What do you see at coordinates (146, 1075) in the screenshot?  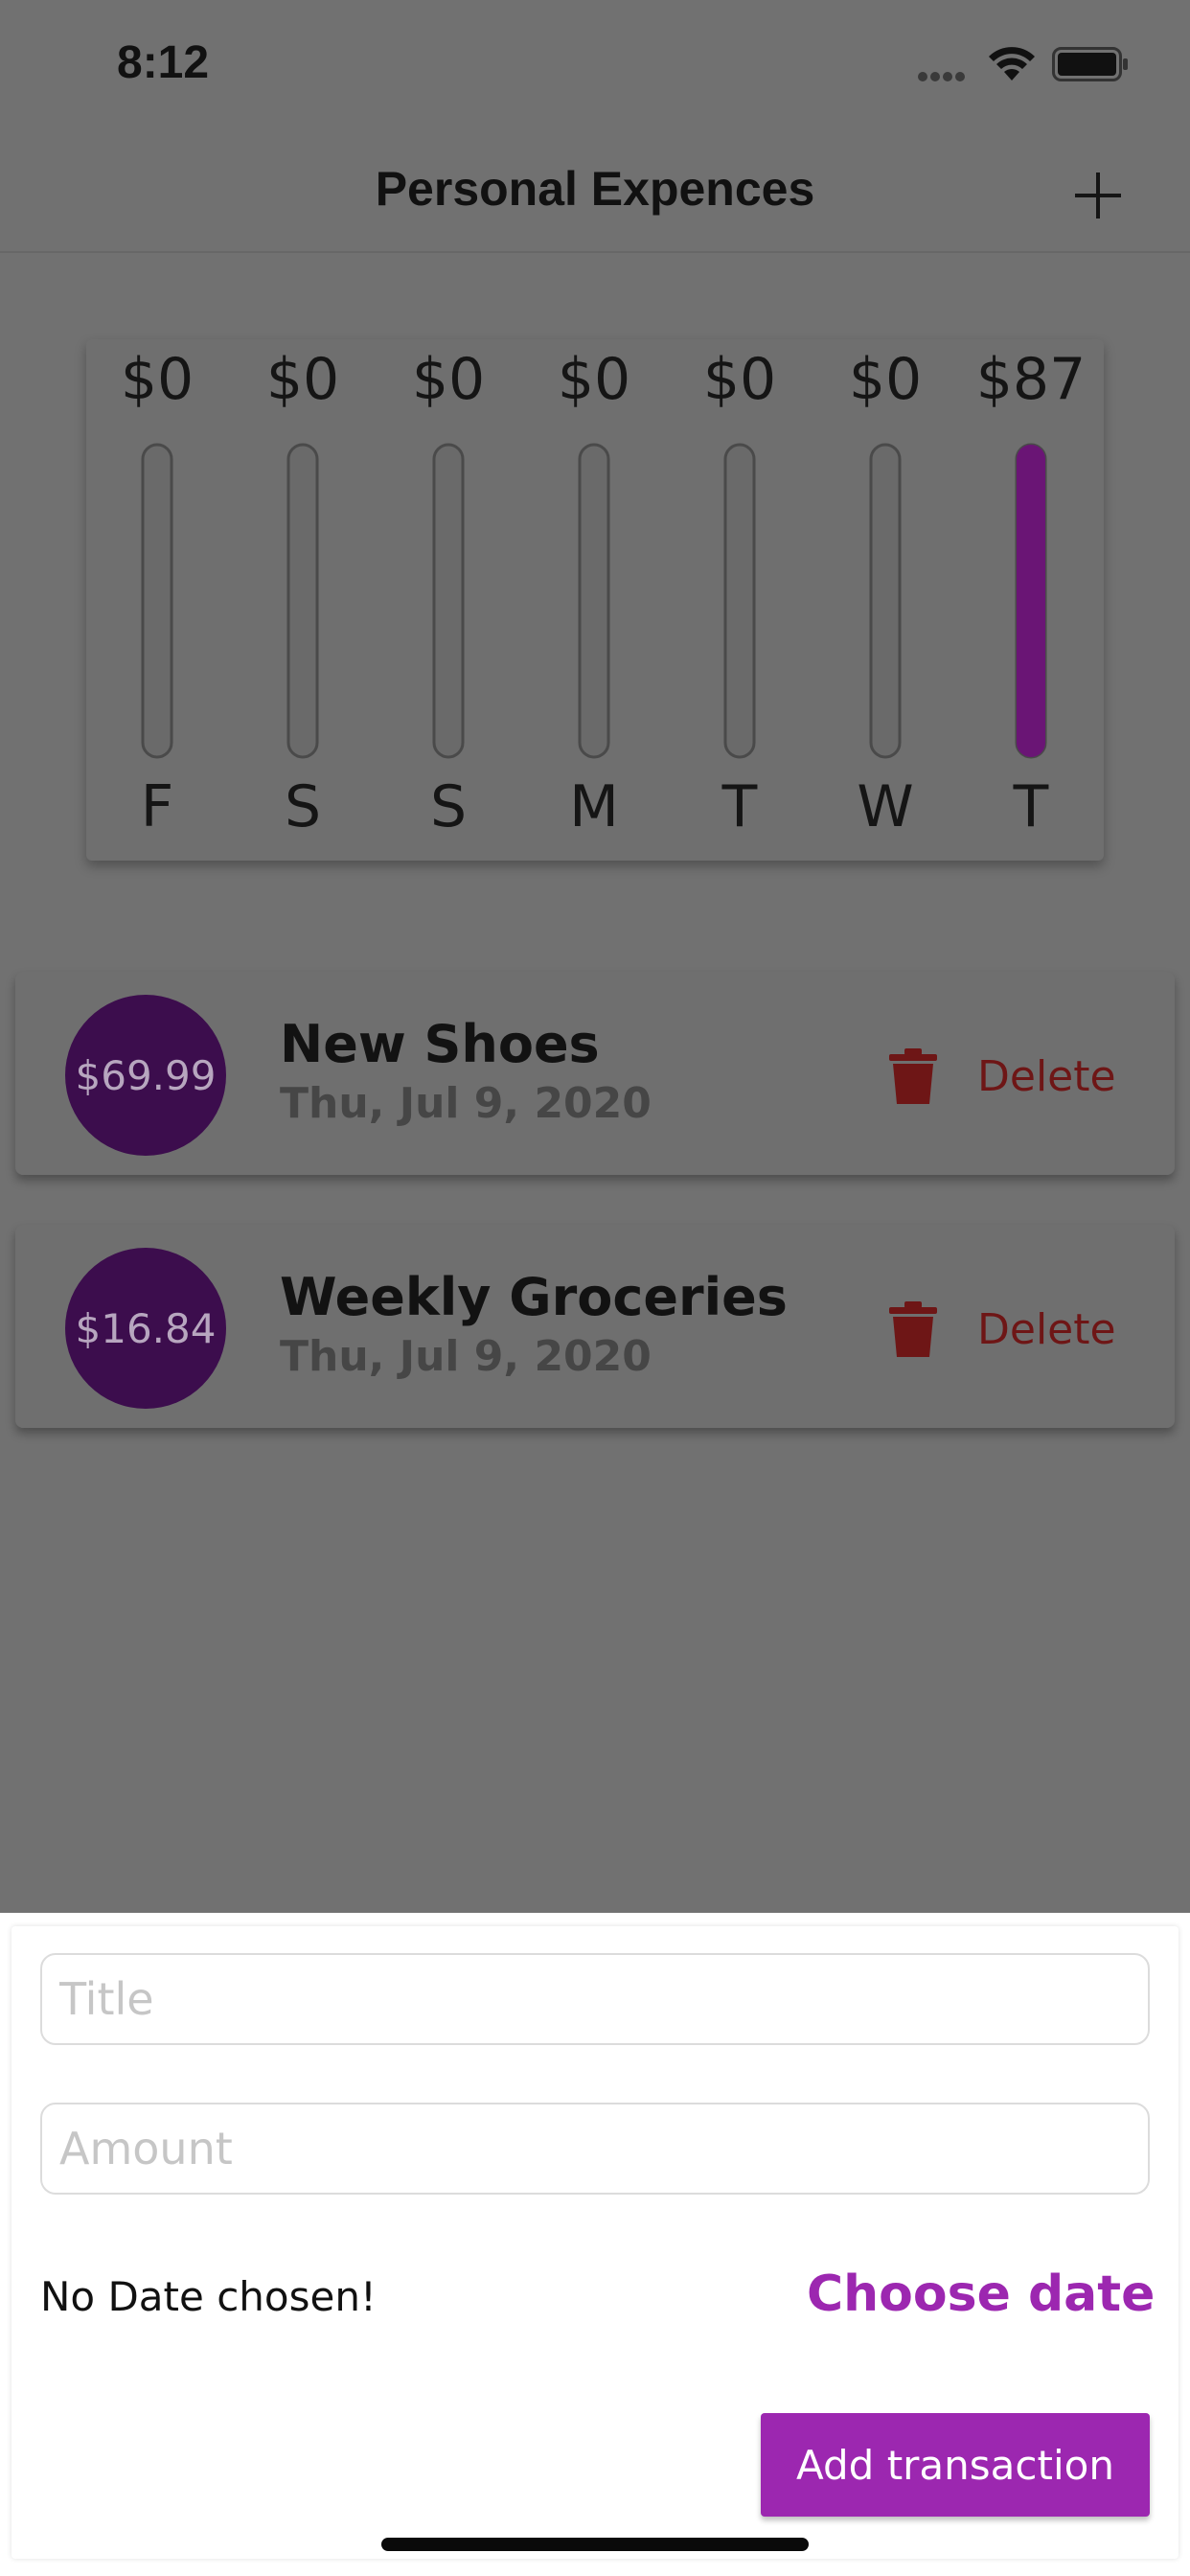 I see `amount-avatar: $69.99` at bounding box center [146, 1075].